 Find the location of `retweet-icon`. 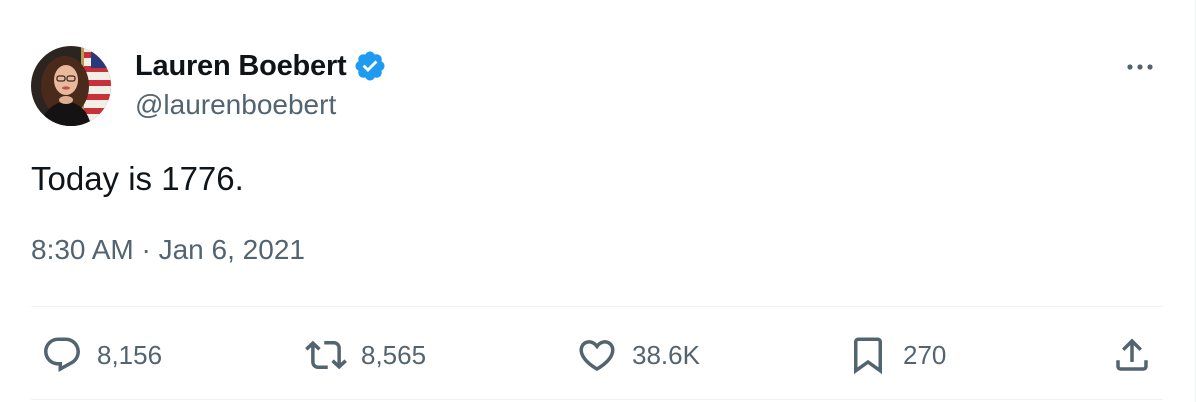

retweet-icon is located at coordinates (326, 355).